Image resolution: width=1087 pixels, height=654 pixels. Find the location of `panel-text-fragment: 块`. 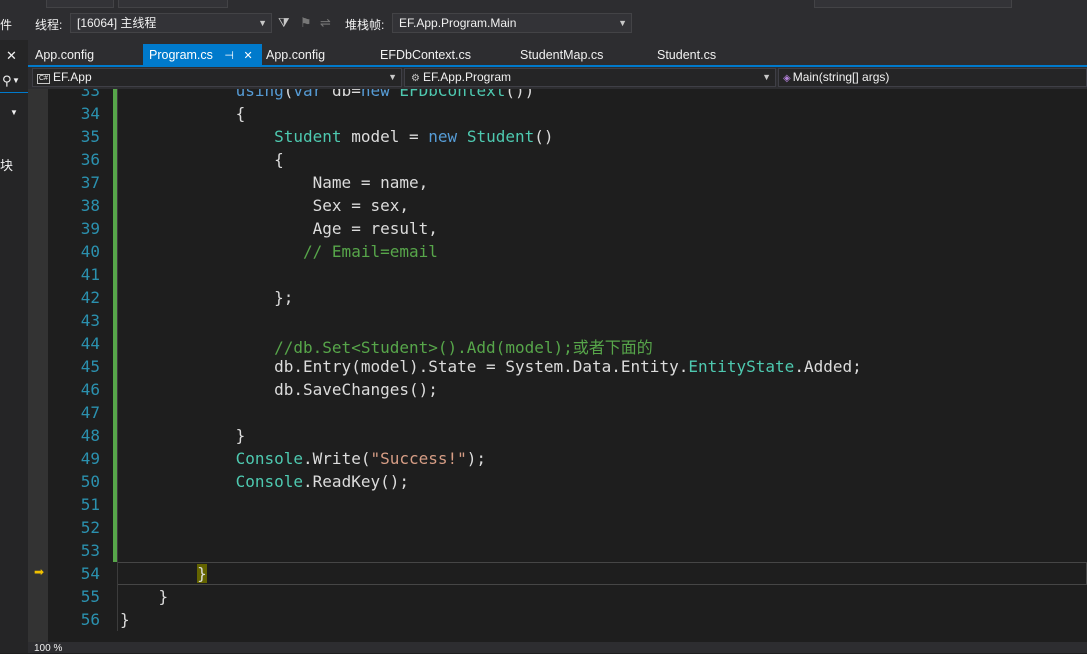

panel-text-fragment: 块 is located at coordinates (7, 165).